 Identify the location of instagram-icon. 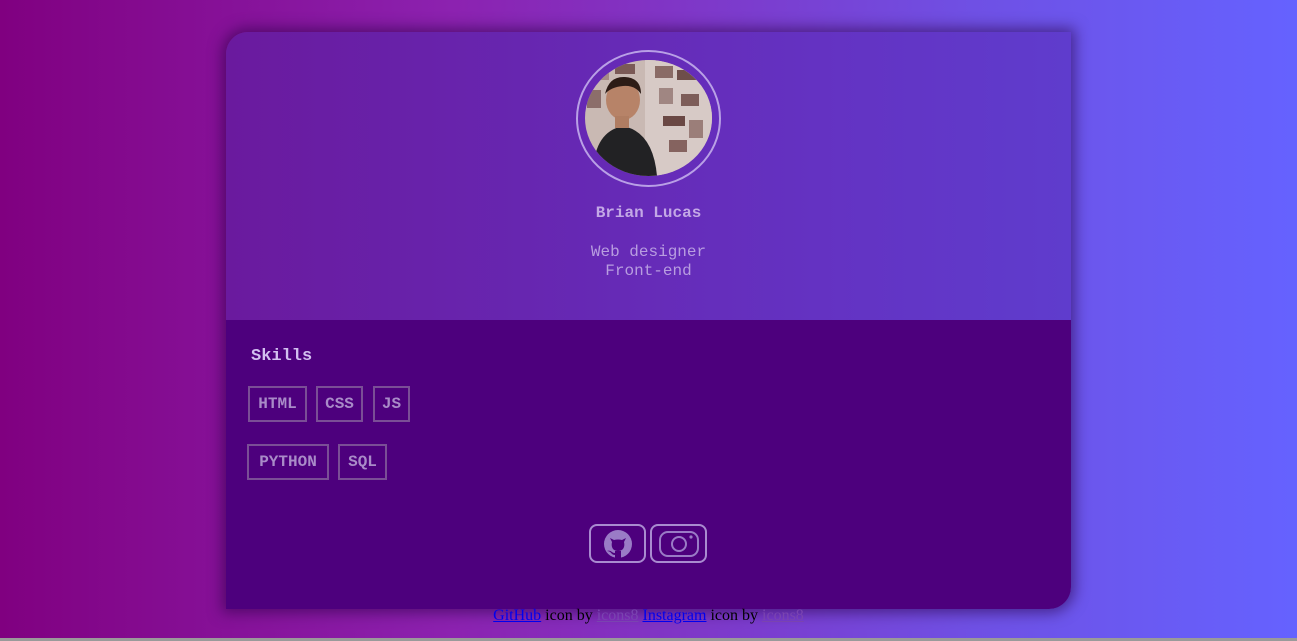
(678, 543).